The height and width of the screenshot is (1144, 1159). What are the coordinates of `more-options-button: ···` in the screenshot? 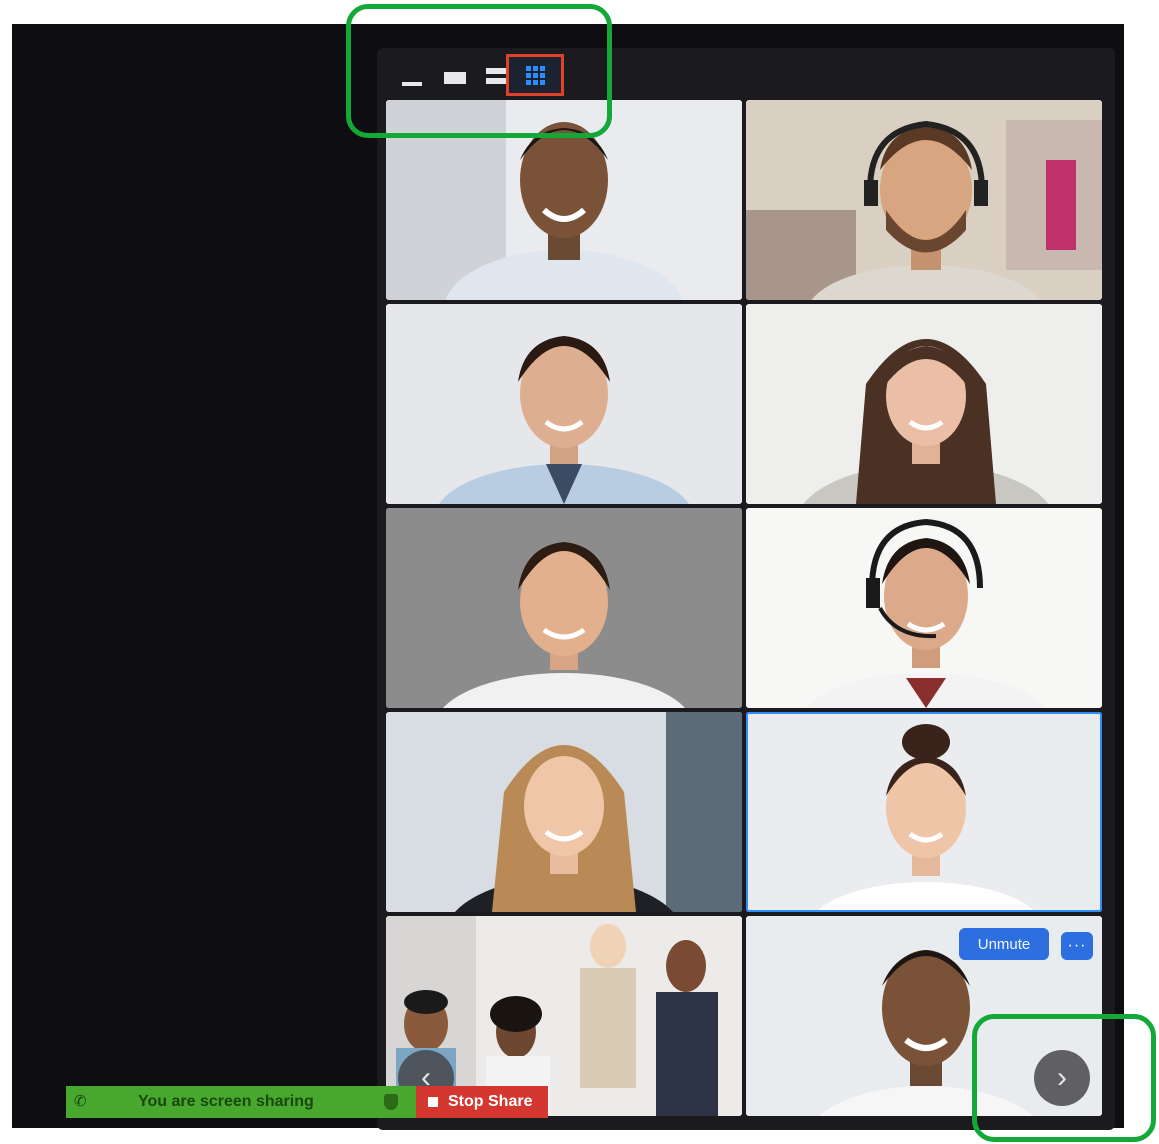 It's located at (1077, 946).